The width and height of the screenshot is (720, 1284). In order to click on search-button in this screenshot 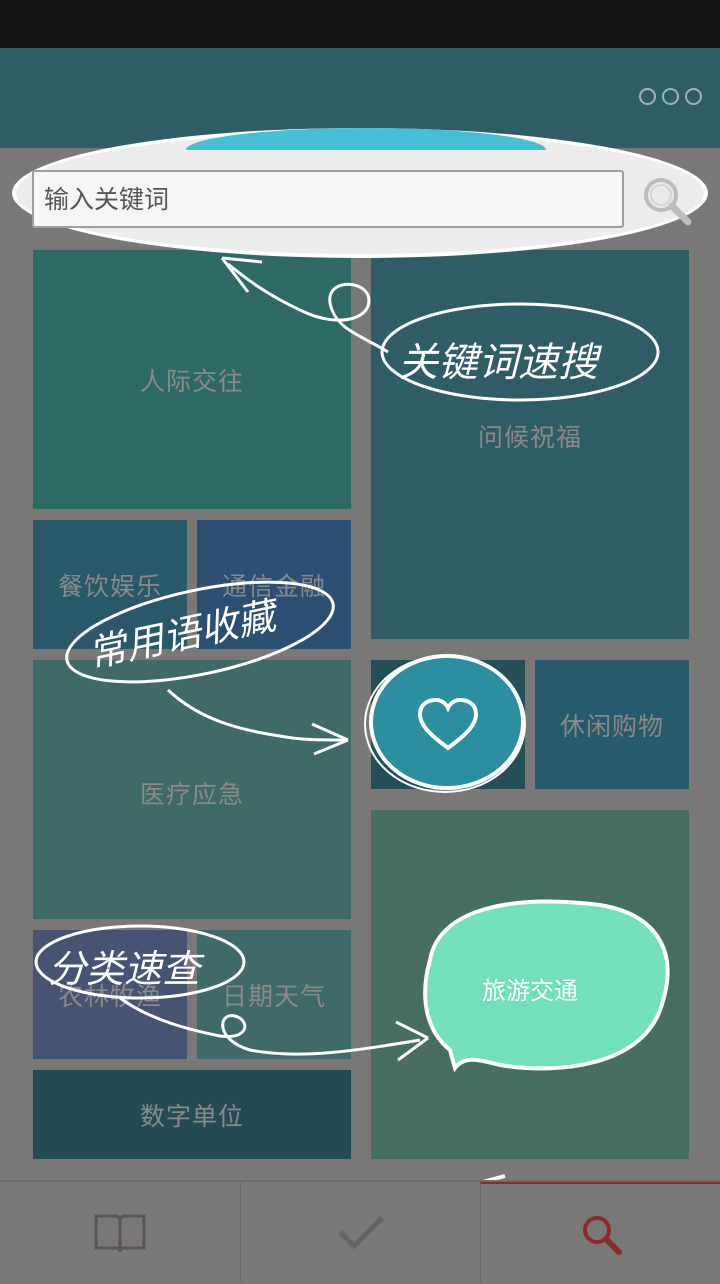, I will do `click(666, 200)`.